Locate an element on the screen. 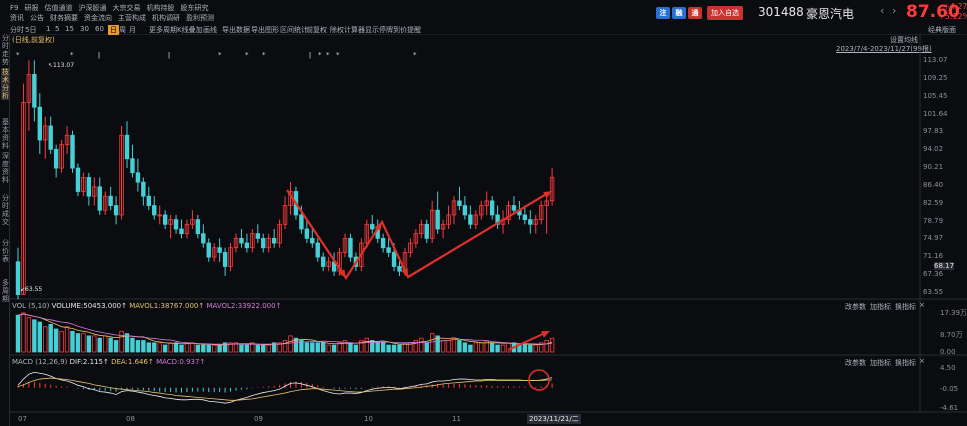 This screenshot has height=426, width=967. y-tick-label: 109.25 is located at coordinates (935, 77).